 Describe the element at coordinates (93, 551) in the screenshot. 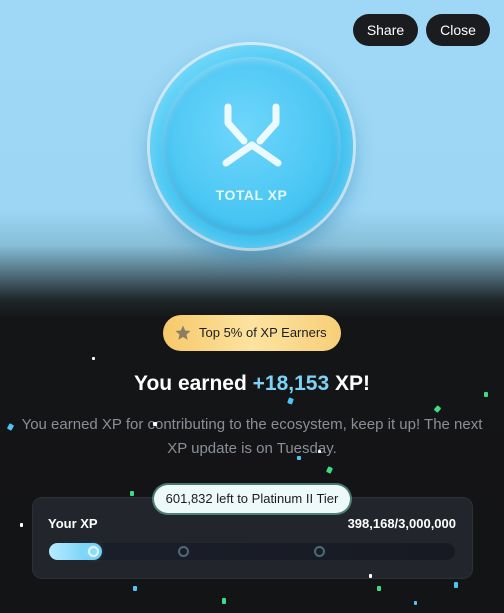

I see `milestone-node-current` at that location.